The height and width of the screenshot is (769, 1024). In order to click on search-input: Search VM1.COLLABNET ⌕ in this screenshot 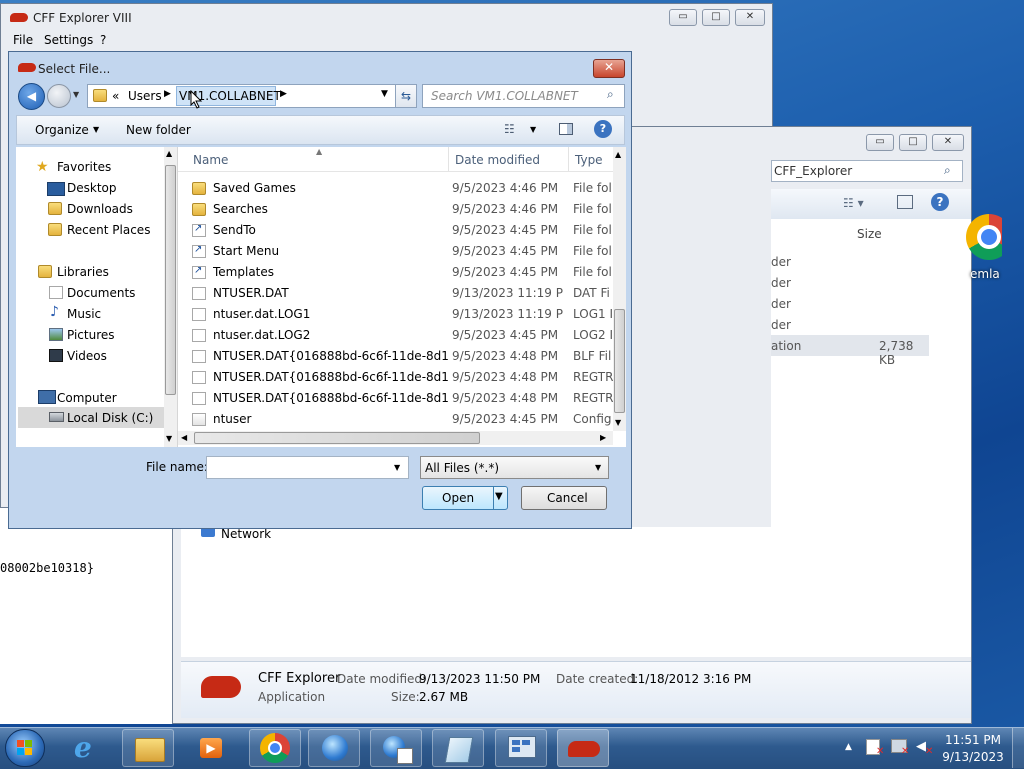, I will do `click(523, 96)`.